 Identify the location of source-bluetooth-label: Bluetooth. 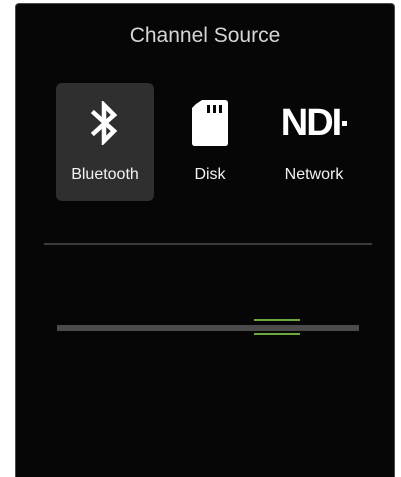
(105, 174).